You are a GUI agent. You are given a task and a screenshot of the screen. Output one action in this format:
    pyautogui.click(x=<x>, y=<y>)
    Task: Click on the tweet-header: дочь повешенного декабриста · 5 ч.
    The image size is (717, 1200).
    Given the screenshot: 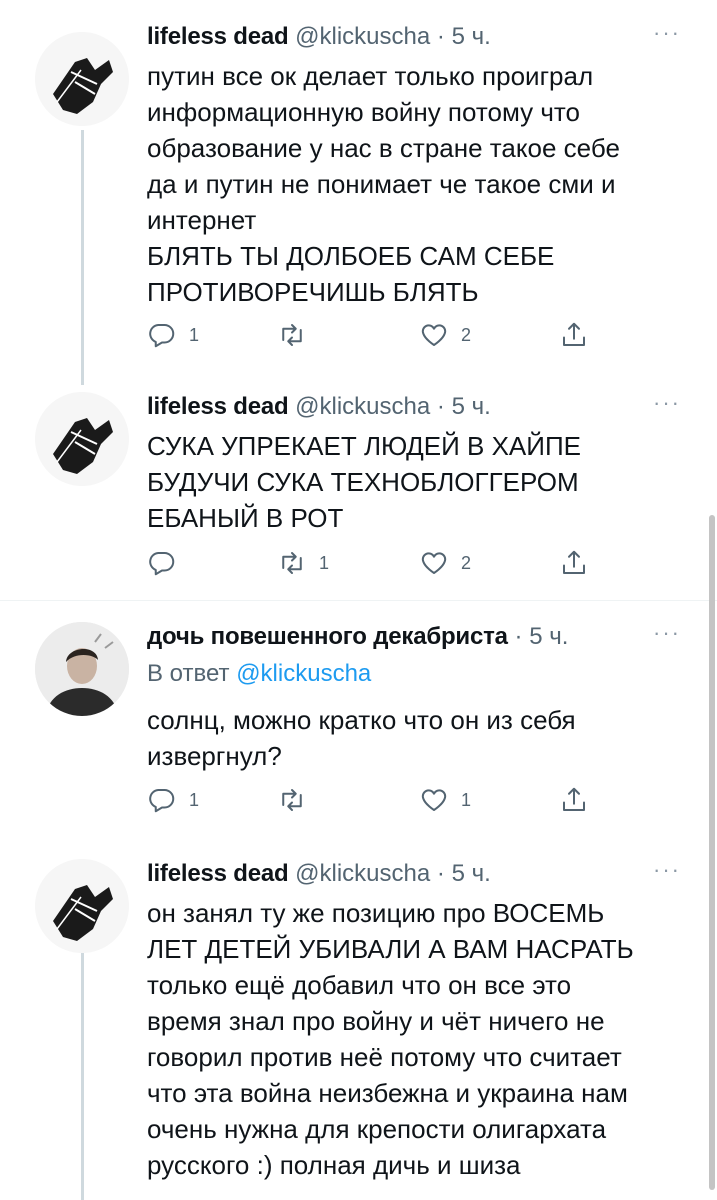 What is the action you would take?
    pyautogui.click(x=357, y=637)
    